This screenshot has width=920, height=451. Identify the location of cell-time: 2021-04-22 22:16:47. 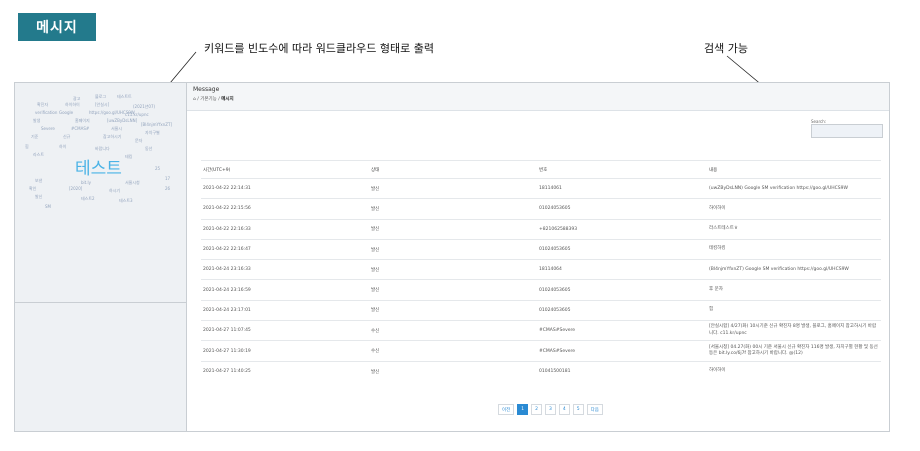
(285, 249).